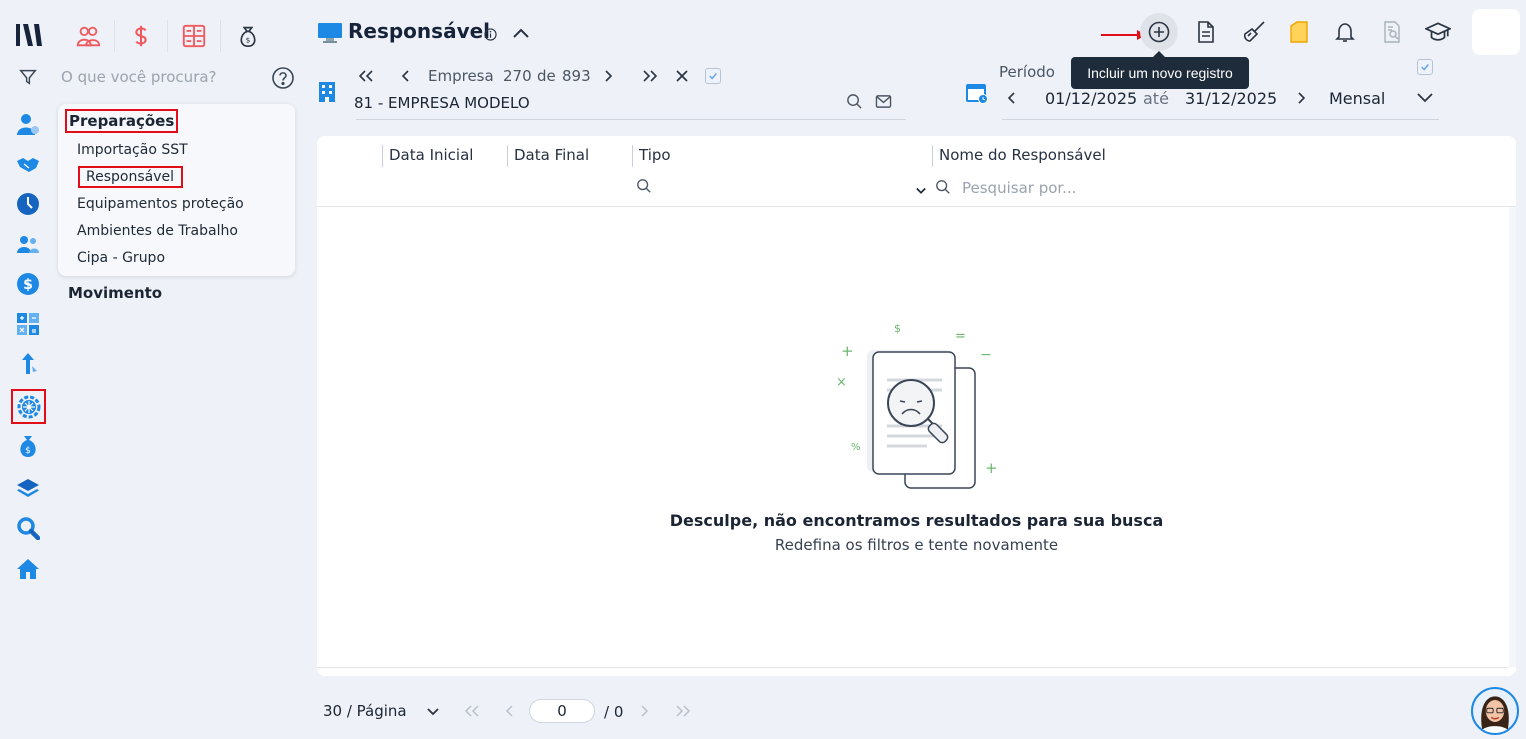 Image resolution: width=1526 pixels, height=739 pixels. Describe the element at coordinates (944, 188) in the screenshot. I see `name-filter-search-icon` at that location.